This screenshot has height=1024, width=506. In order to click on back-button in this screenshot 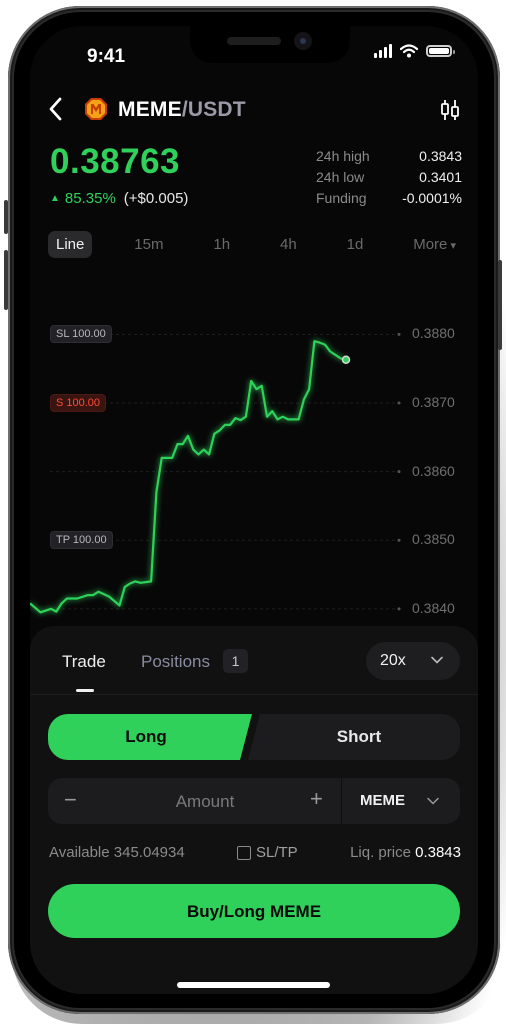, I will do `click(58, 110)`.